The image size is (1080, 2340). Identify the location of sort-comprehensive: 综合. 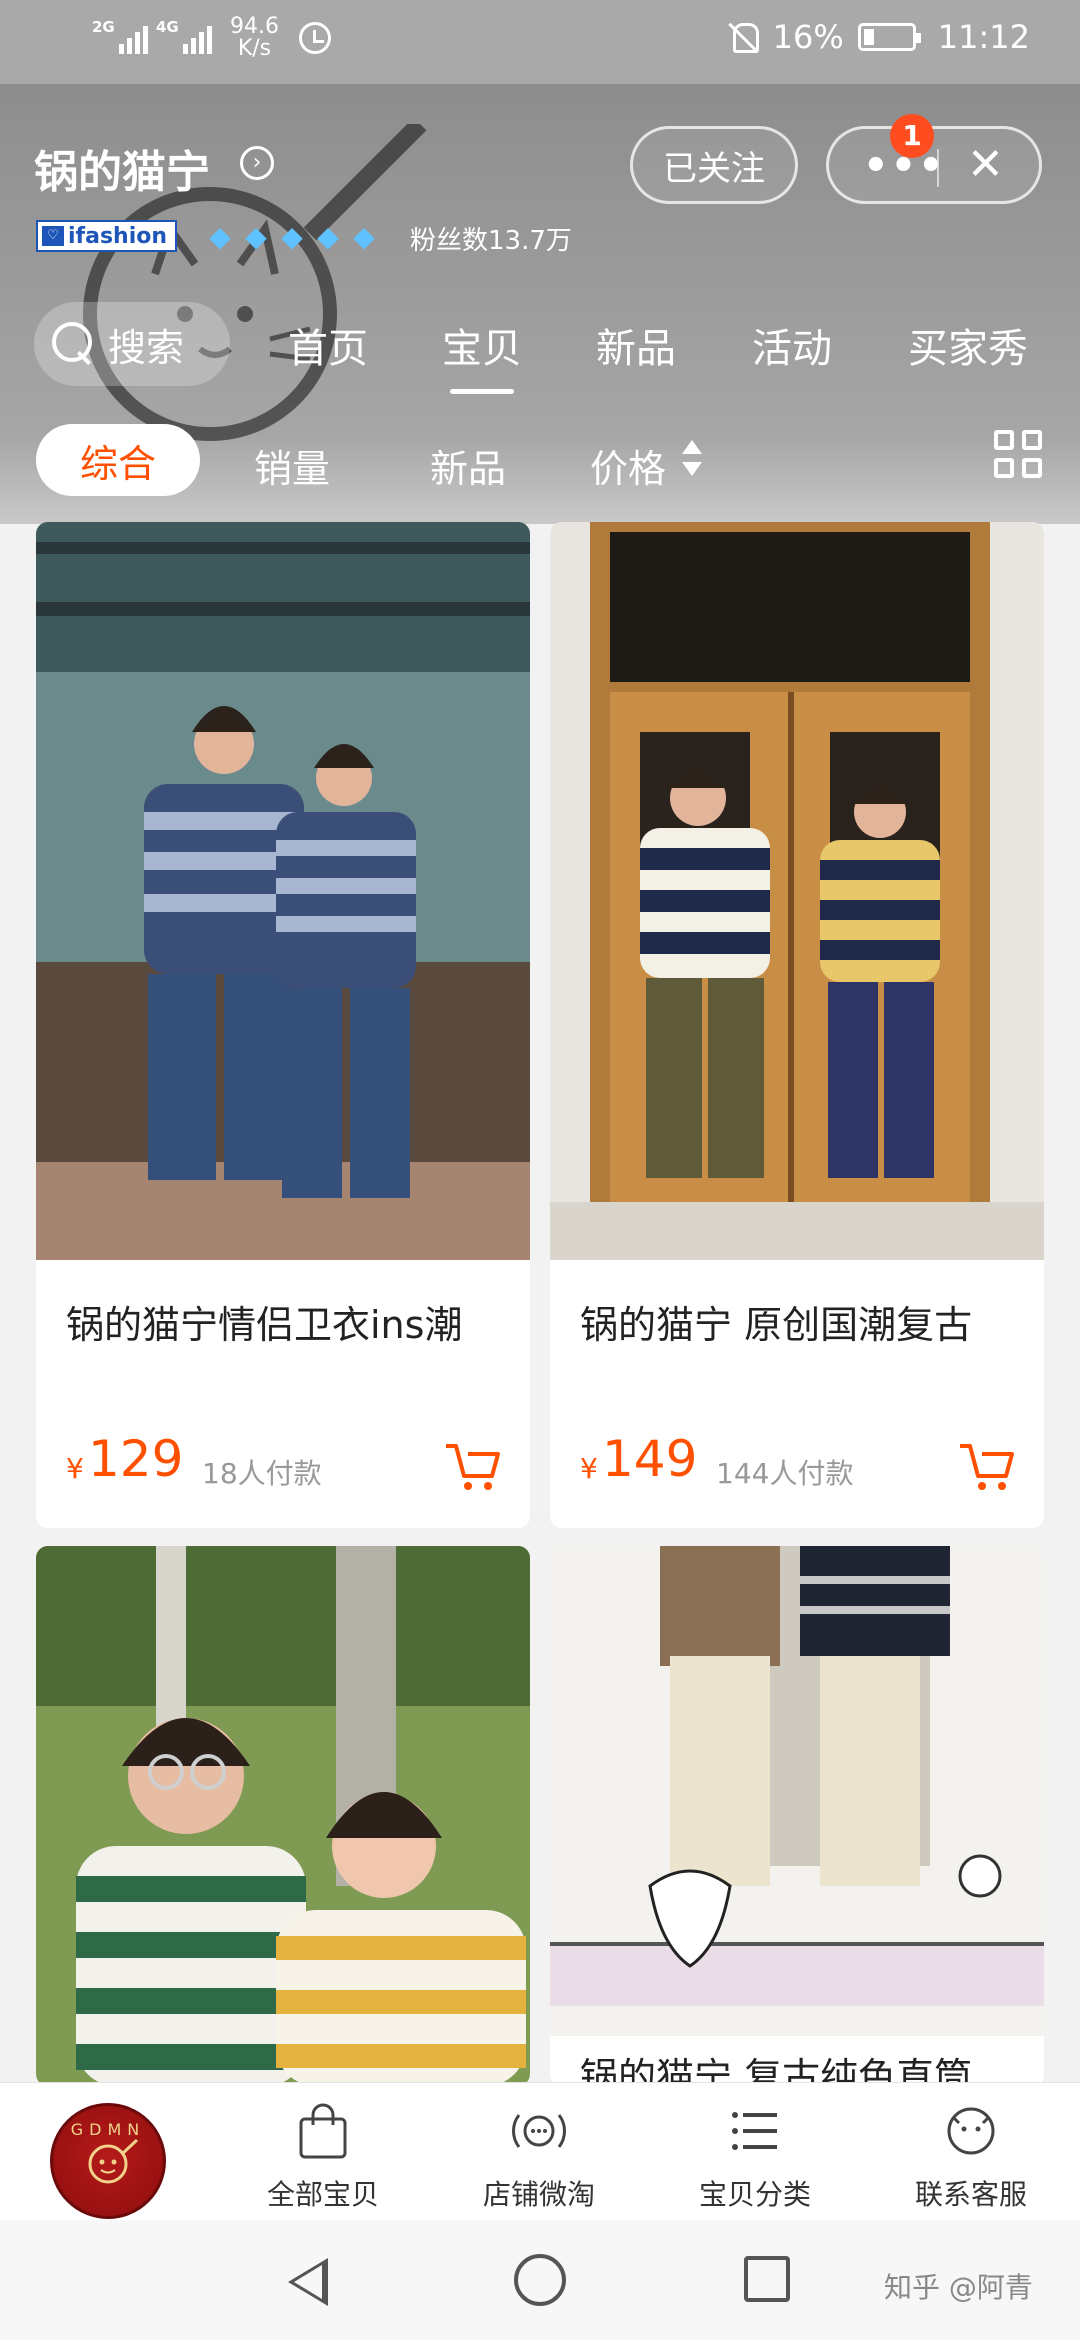
(118, 460).